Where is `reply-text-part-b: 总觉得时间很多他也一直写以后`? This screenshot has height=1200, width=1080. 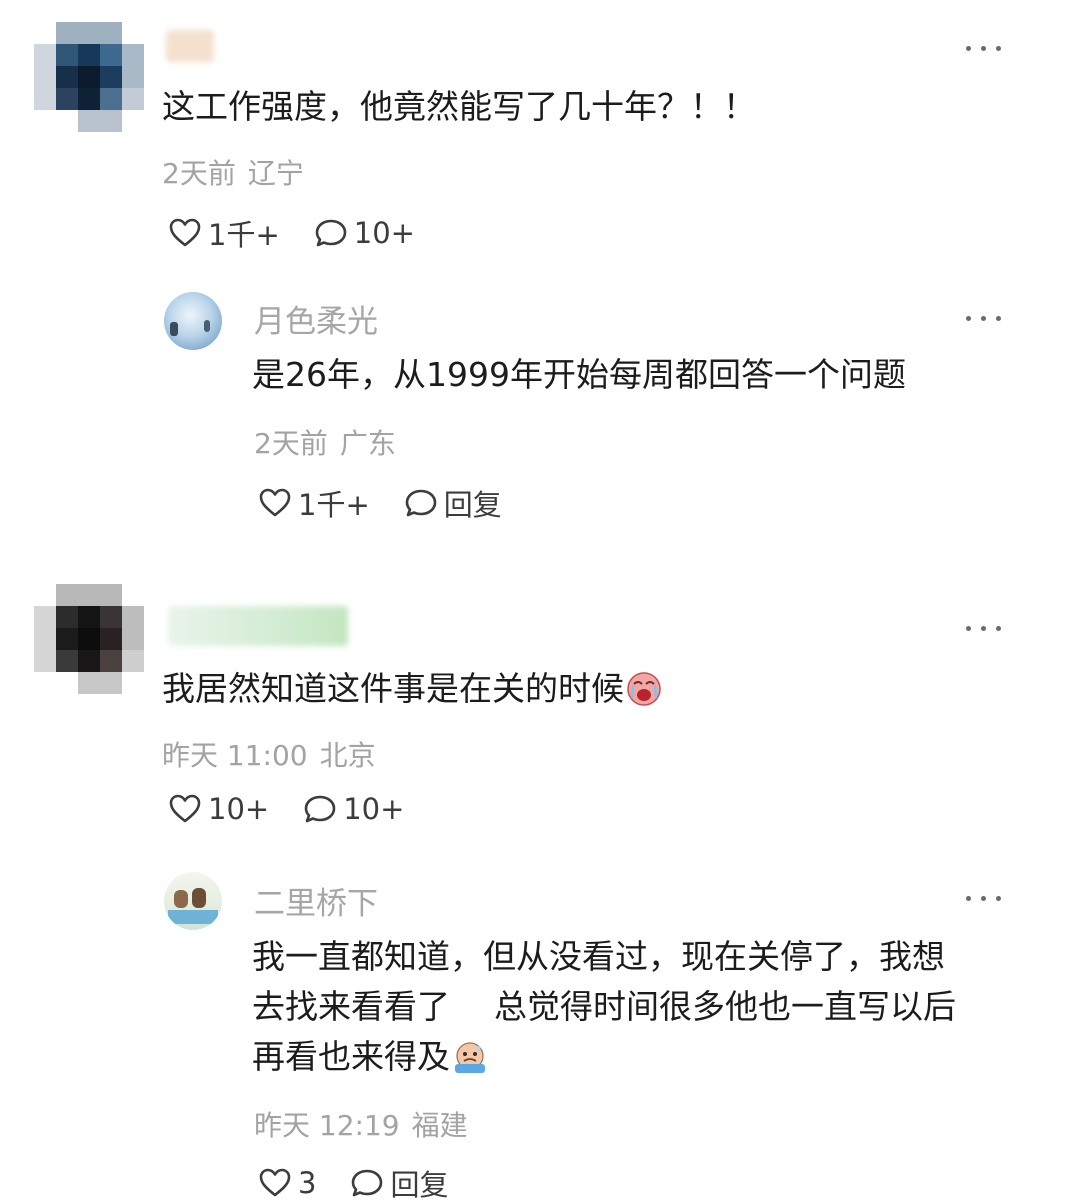 reply-text-part-b: 总觉得时间很多他也一直写以后 is located at coordinates (725, 1006).